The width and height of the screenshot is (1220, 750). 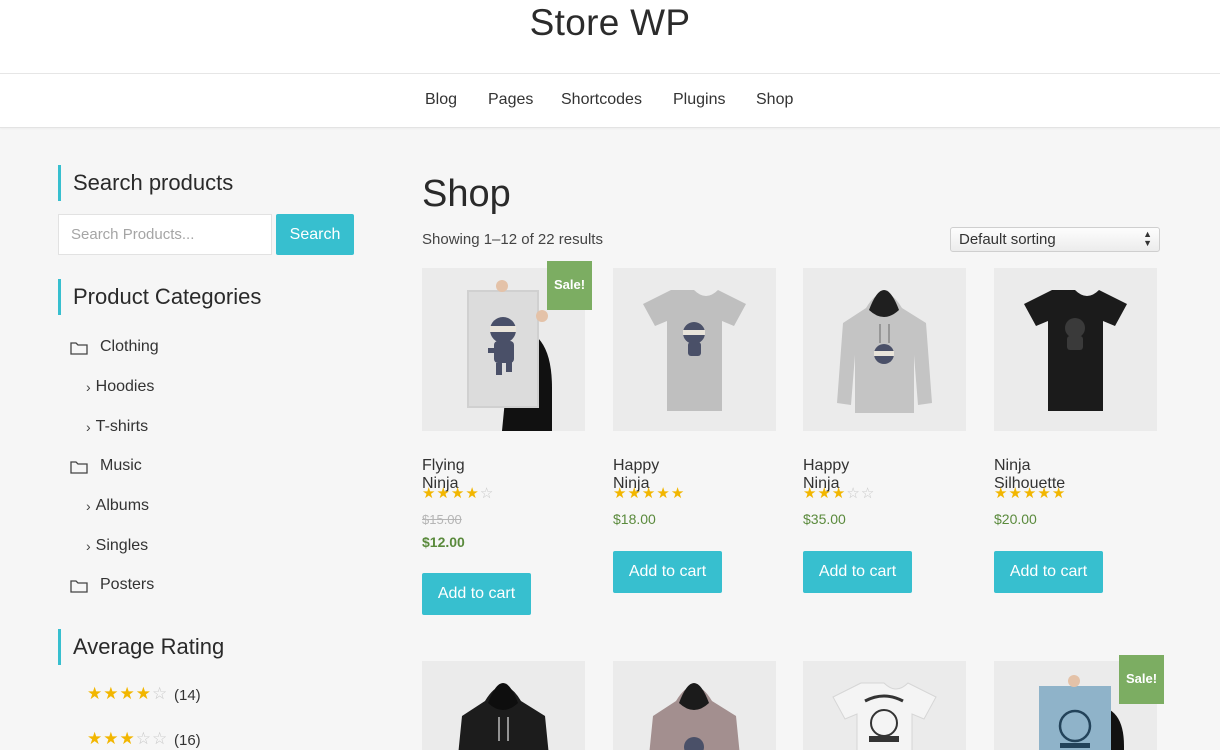 I want to click on category-item: › Hoodies, so click(x=120, y=387).